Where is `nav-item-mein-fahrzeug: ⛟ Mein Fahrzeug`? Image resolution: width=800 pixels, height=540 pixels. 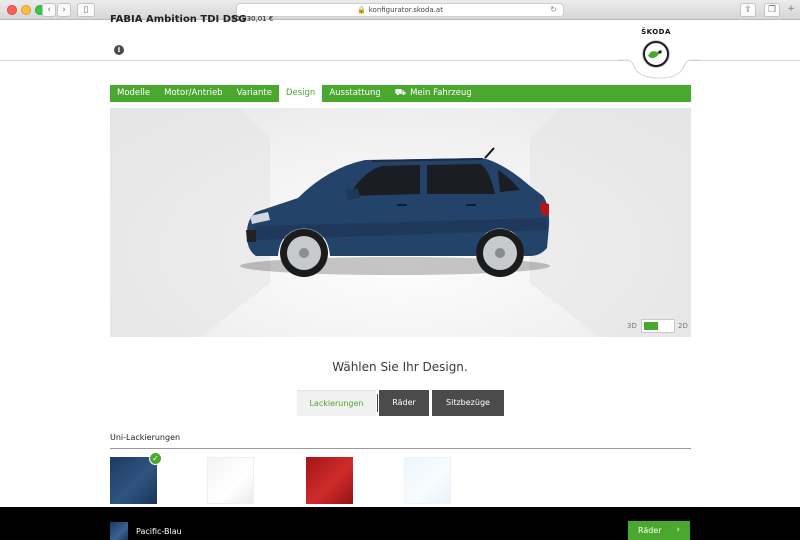 nav-item-mein-fahrzeug: ⛟ Mein Fahrzeug is located at coordinates (433, 93).